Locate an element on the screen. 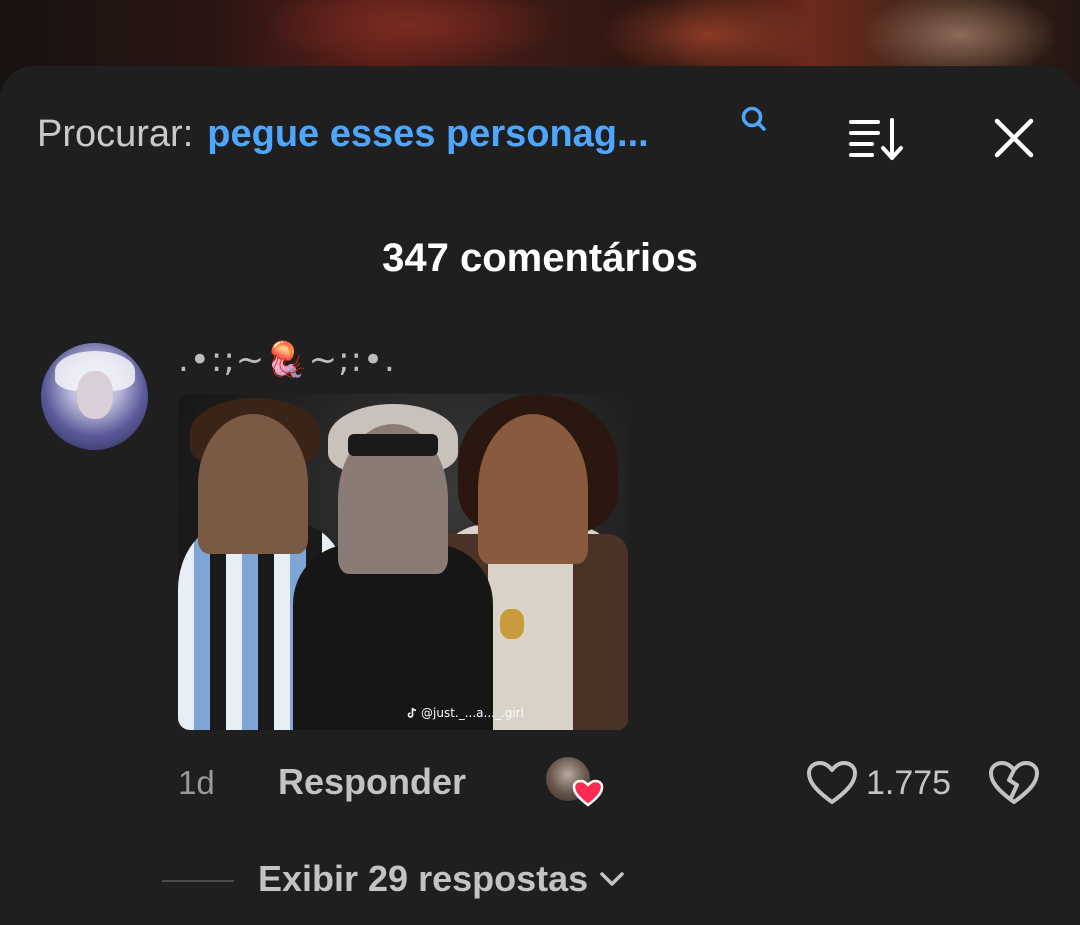 This screenshot has width=1080, height=925. like-button: 1.775 is located at coordinates (878, 783).